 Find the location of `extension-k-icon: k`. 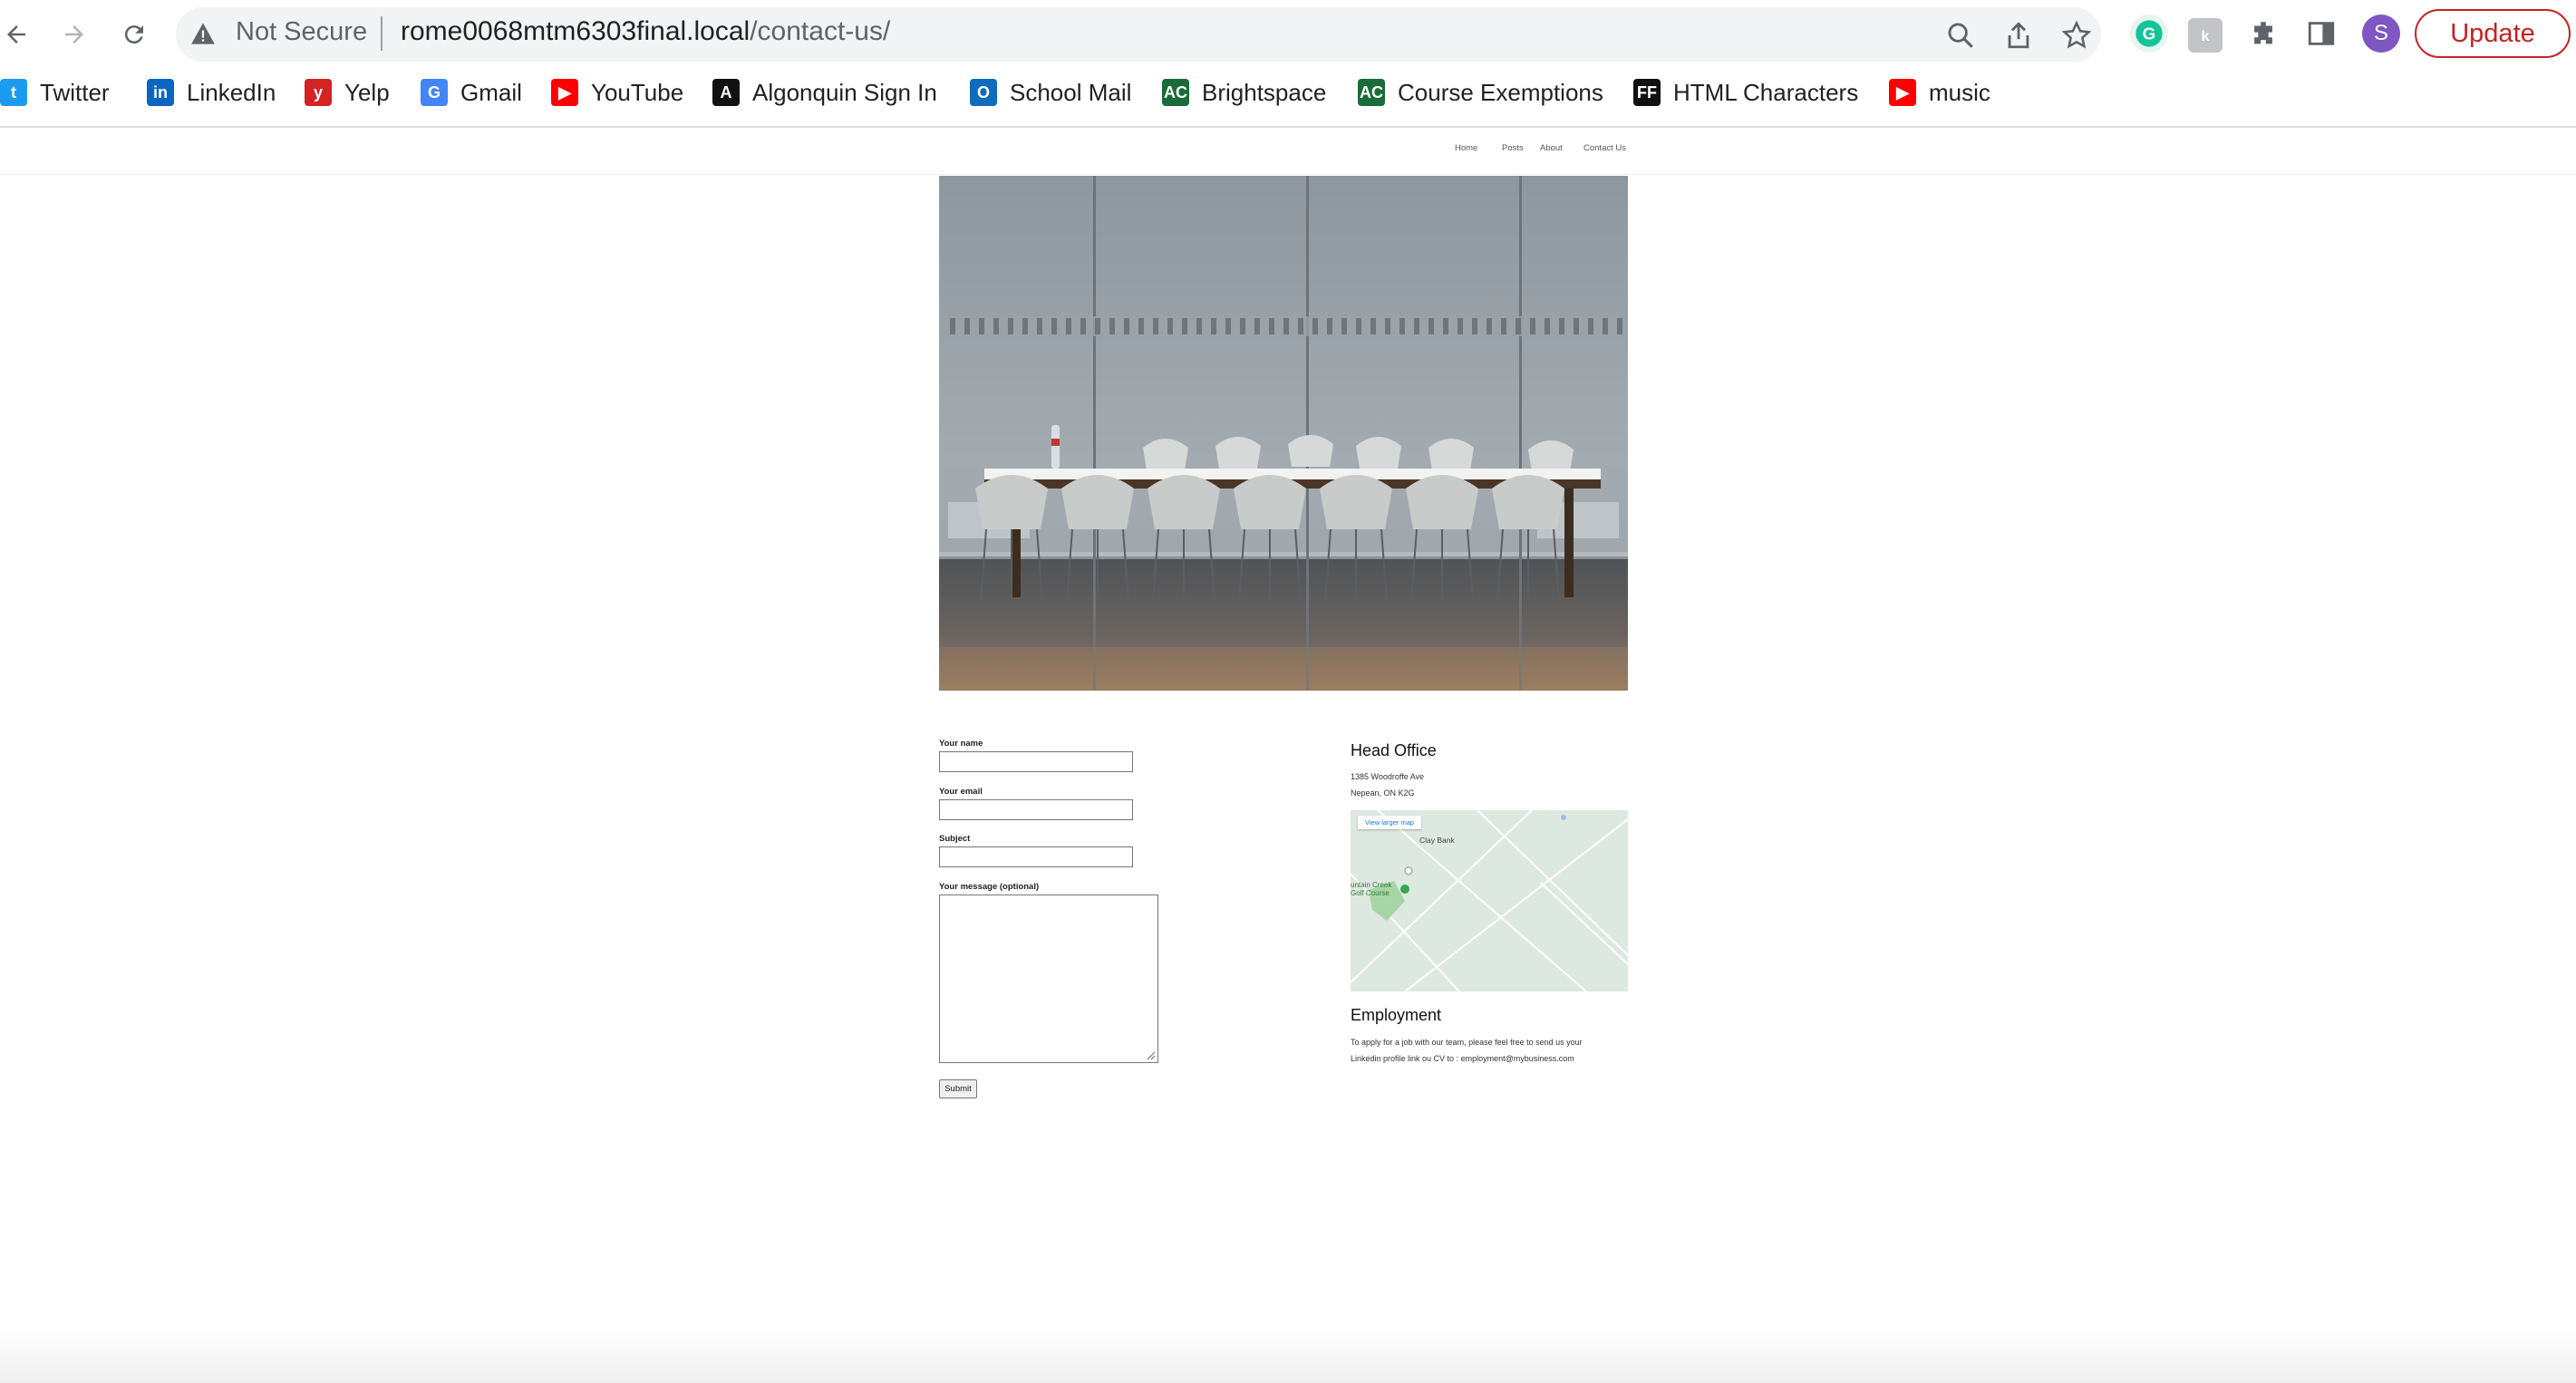

extension-k-icon: k is located at coordinates (2205, 35).